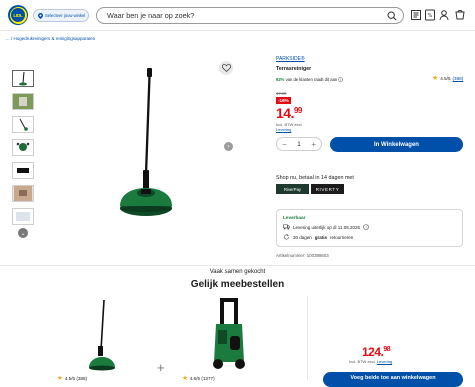 This screenshot has width=475, height=387. What do you see at coordinates (302, 237) in the screenshot?
I see `returns-days: 30 dagen` at bounding box center [302, 237].